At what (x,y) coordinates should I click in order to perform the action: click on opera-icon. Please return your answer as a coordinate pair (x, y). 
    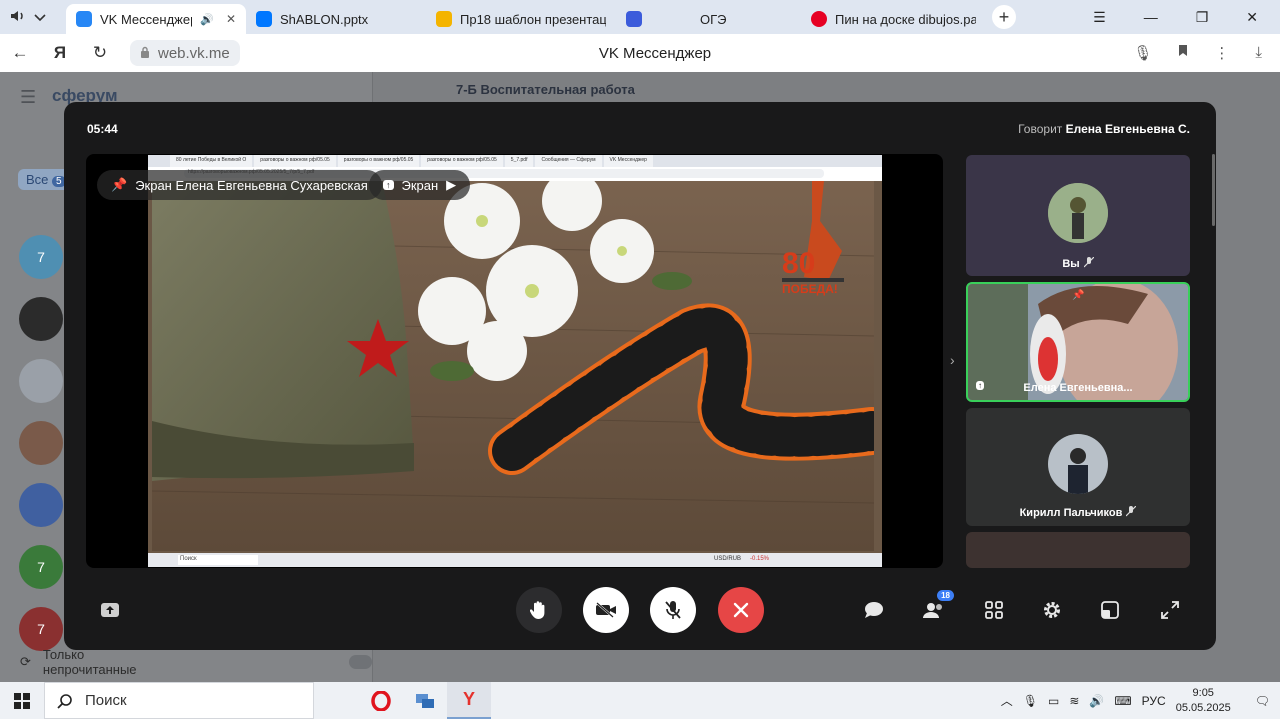
    Looking at the image, I should click on (381, 700).